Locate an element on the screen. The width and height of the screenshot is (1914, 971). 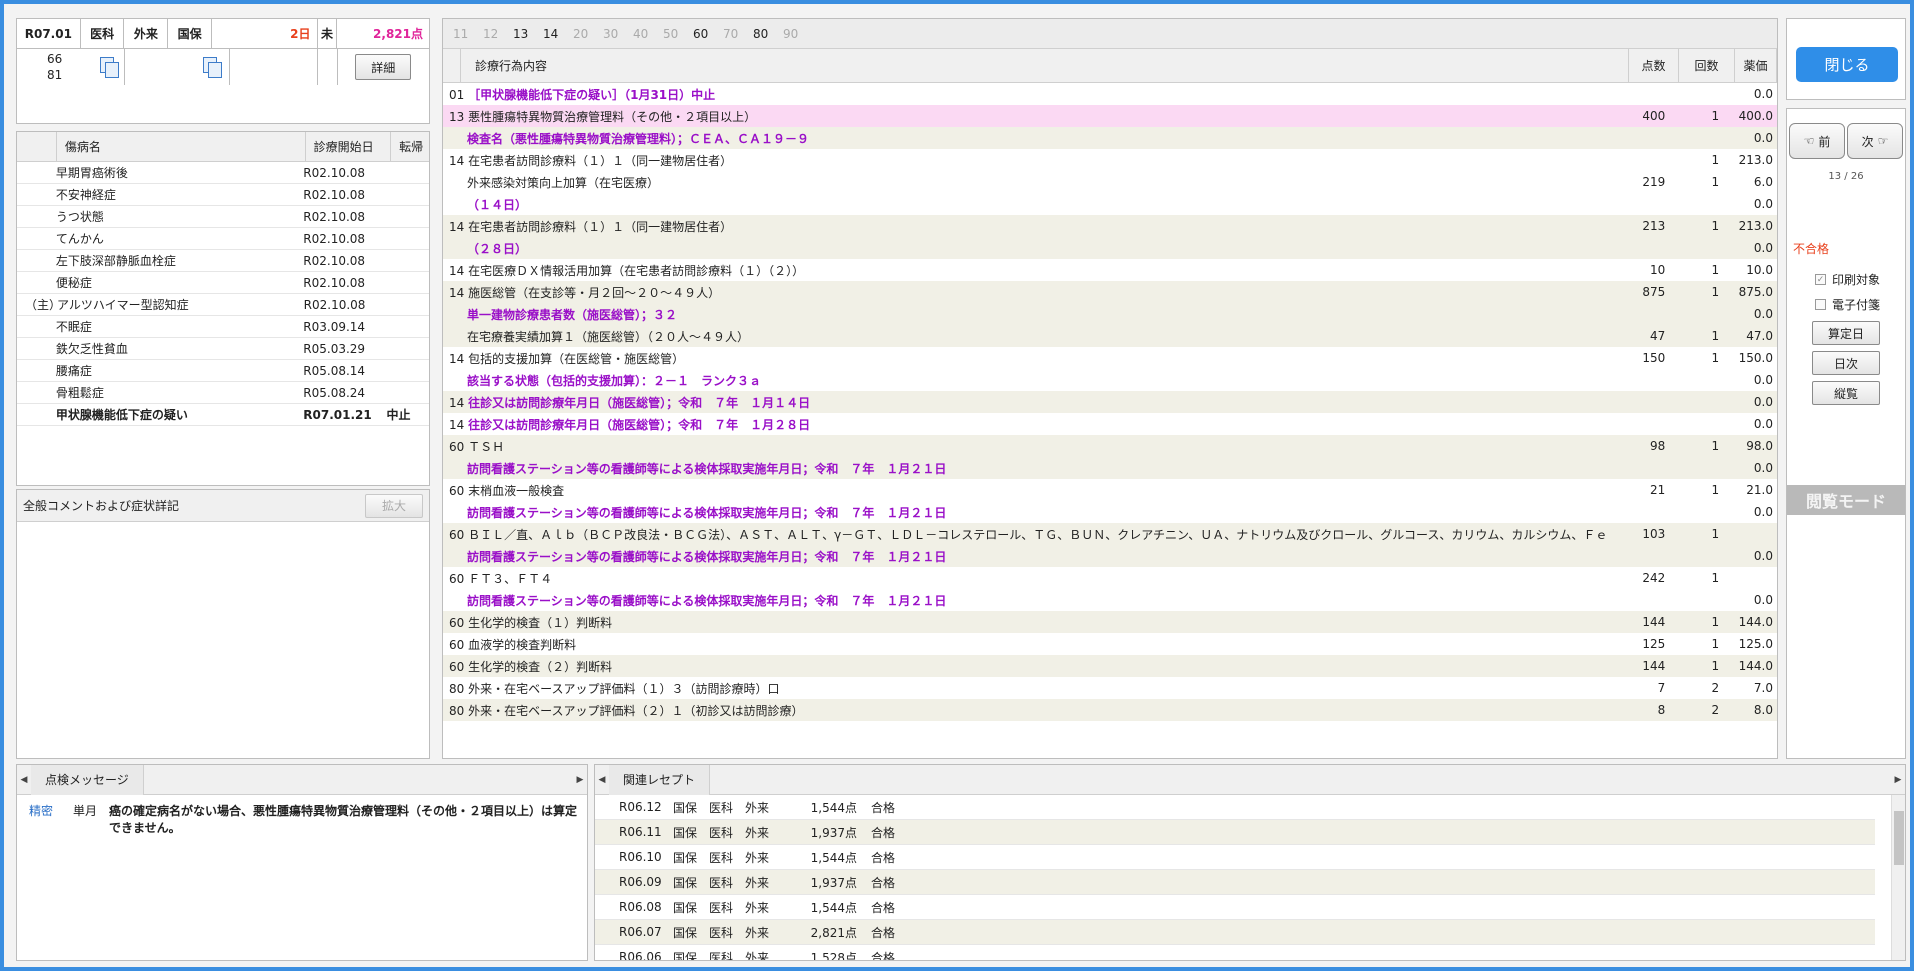
tab-category-80: 80 is located at coordinates (768, 34).